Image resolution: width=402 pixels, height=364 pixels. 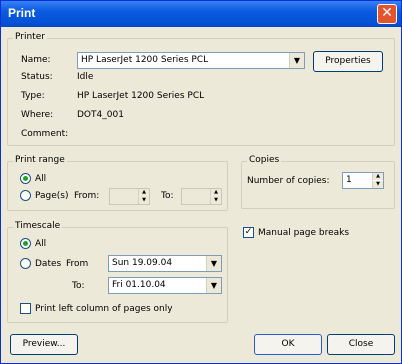 I want to click on copies-spinner: 1 ▲ ▼, so click(x=363, y=180).